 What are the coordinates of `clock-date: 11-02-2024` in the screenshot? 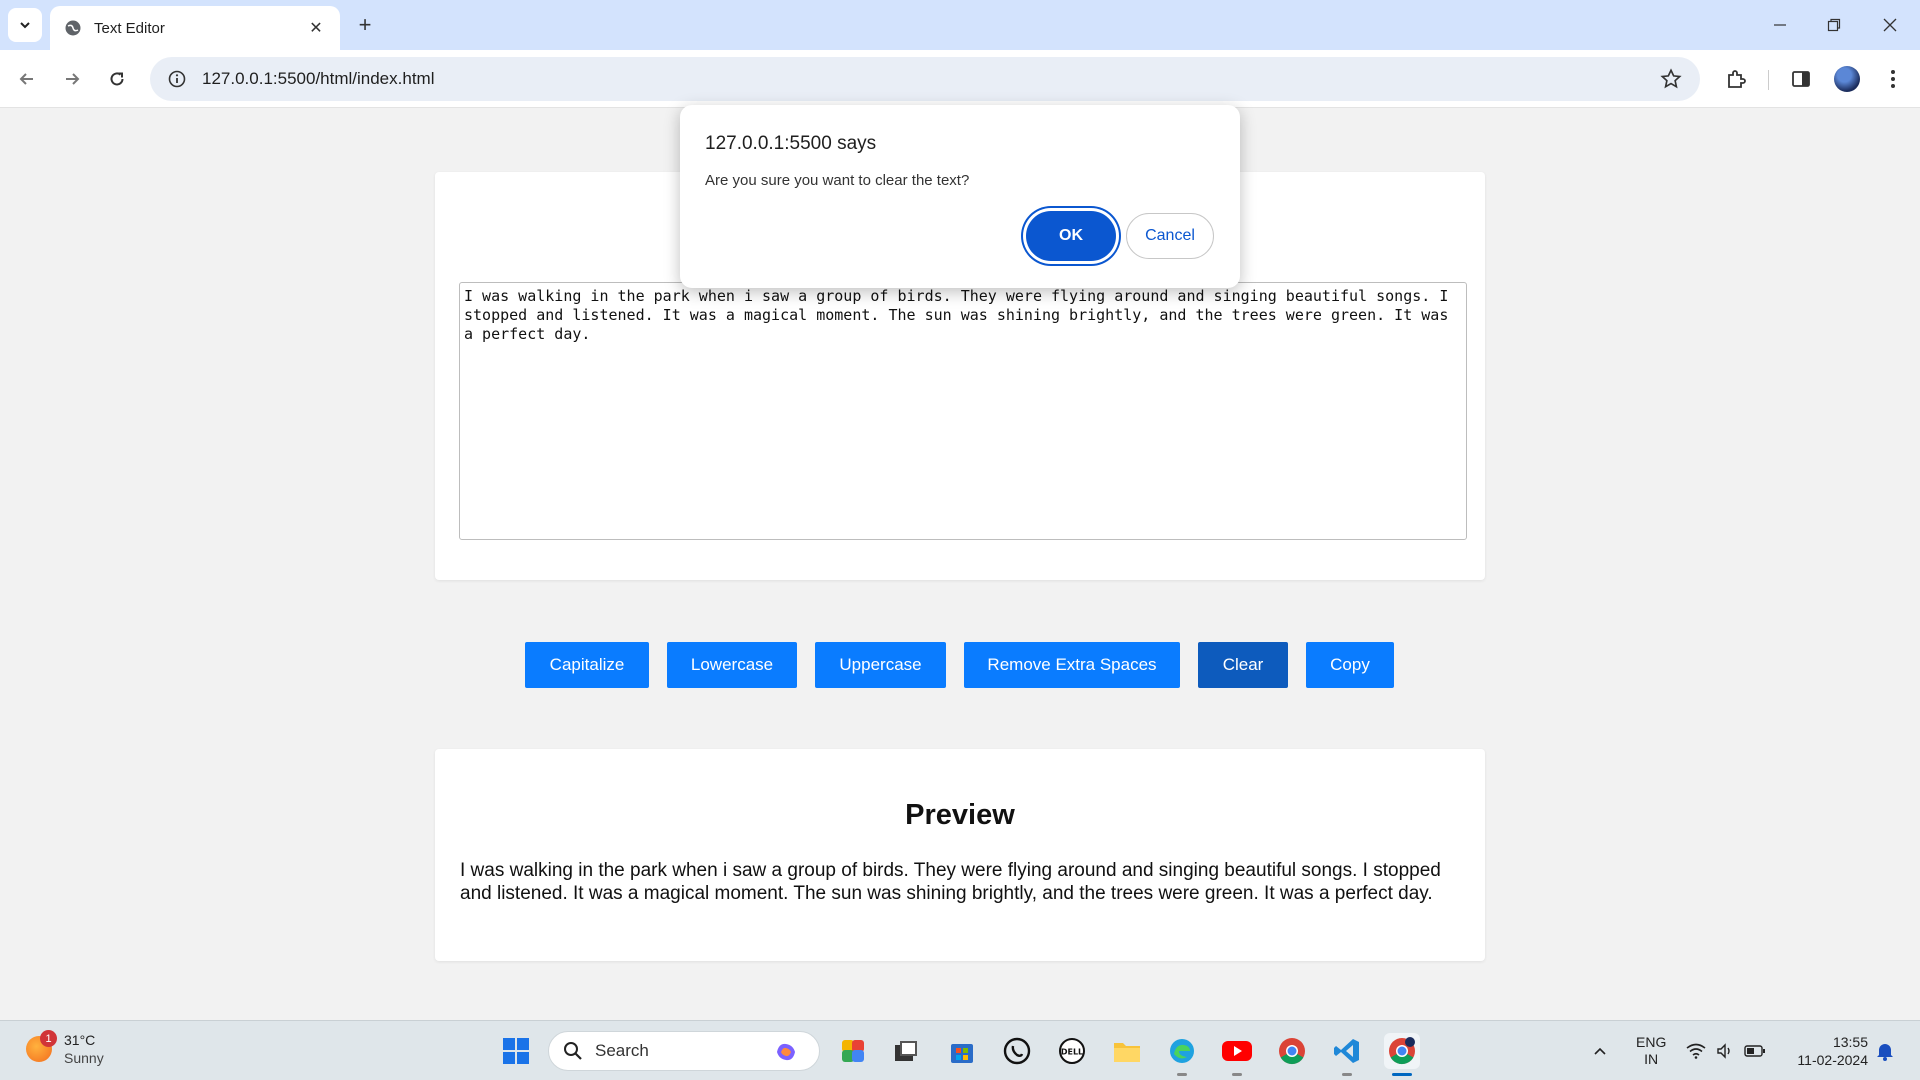 It's located at (1832, 1060).